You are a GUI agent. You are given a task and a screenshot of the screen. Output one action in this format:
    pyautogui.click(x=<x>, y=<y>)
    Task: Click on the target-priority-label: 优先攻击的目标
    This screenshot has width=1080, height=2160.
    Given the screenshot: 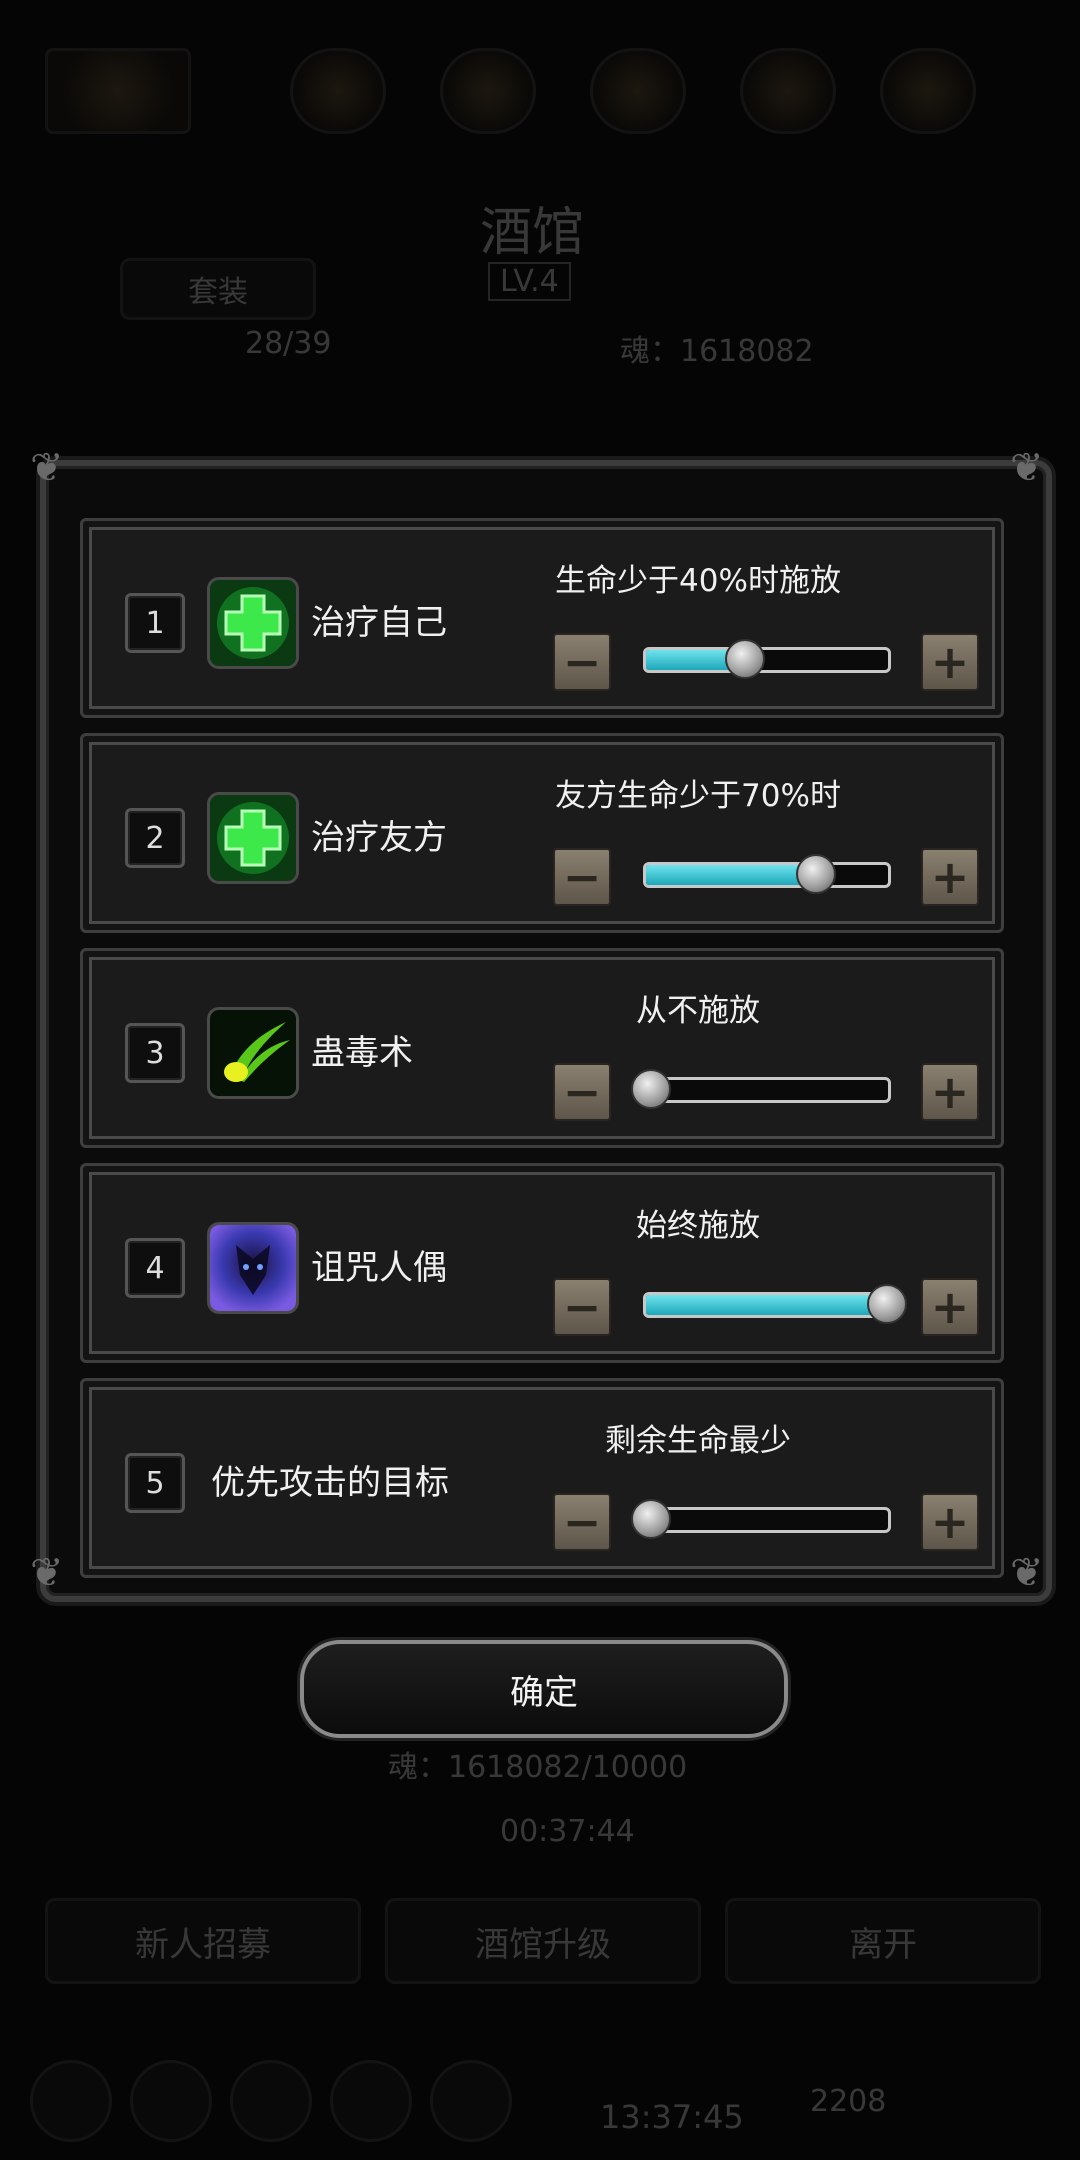 What is the action you would take?
    pyautogui.click(x=330, y=1483)
    